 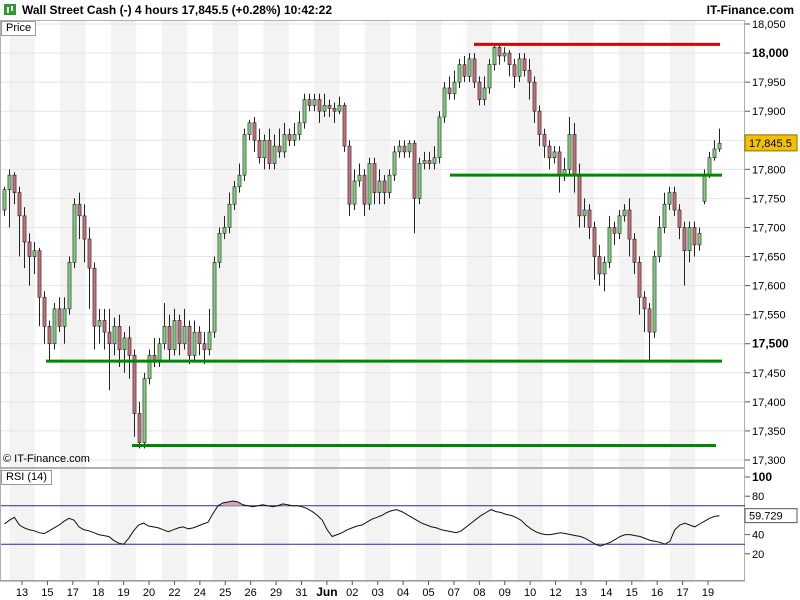 I want to click on price-tick-label: 17,550, so click(x=769, y=316).